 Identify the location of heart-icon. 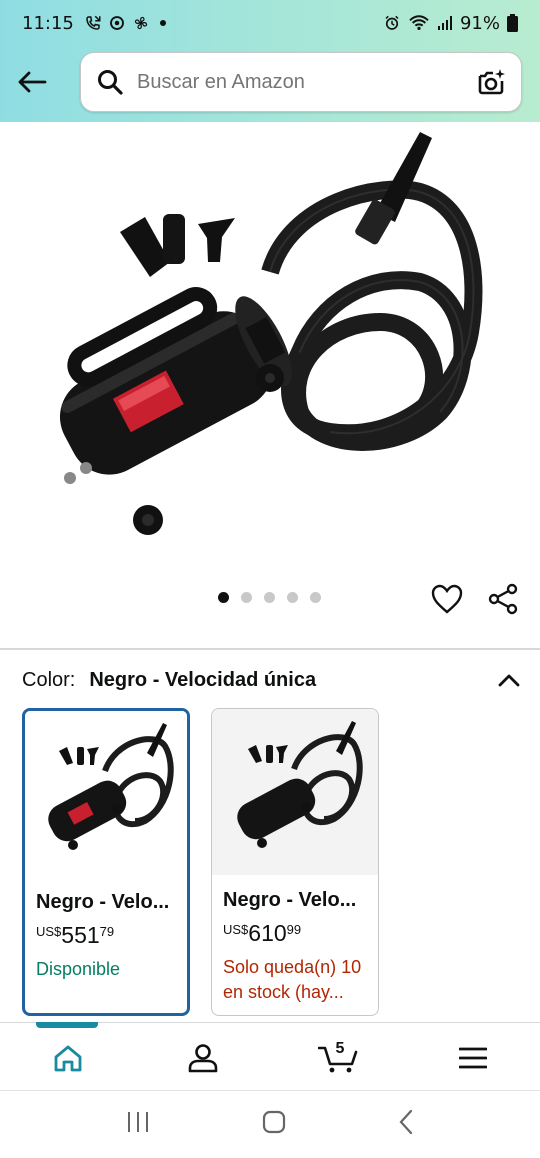
(447, 599).